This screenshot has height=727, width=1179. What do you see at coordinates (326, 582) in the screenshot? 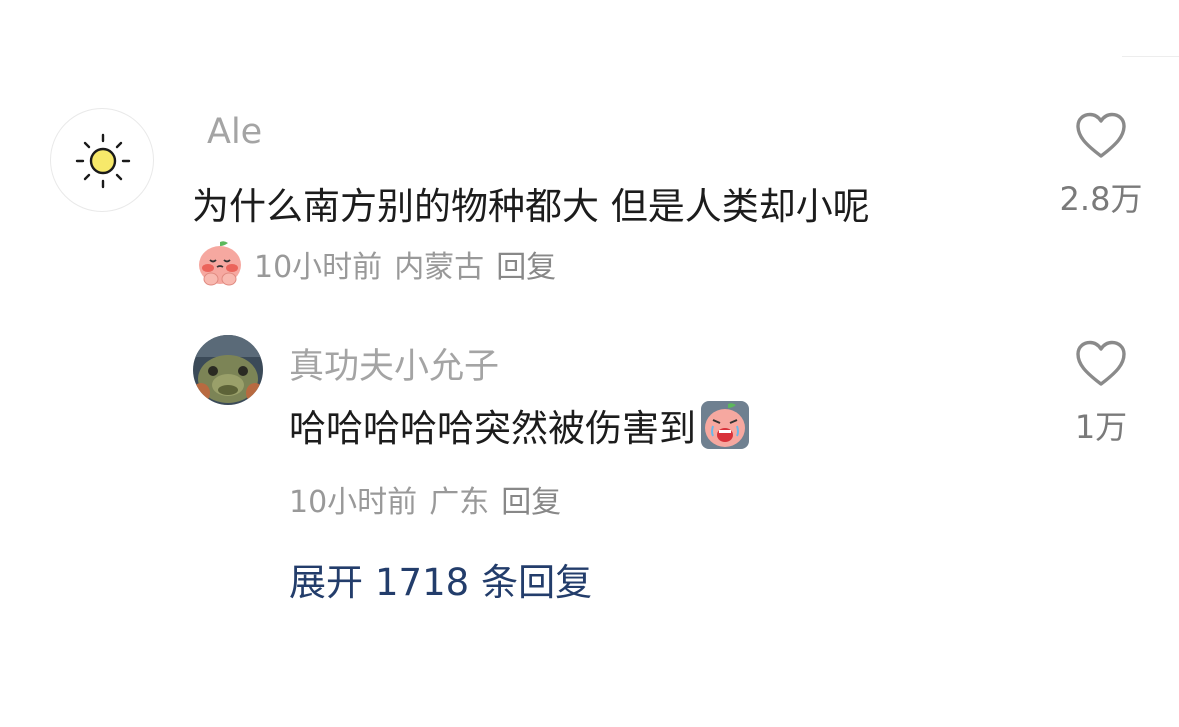
I see `expand-label-prefix: 展开` at bounding box center [326, 582].